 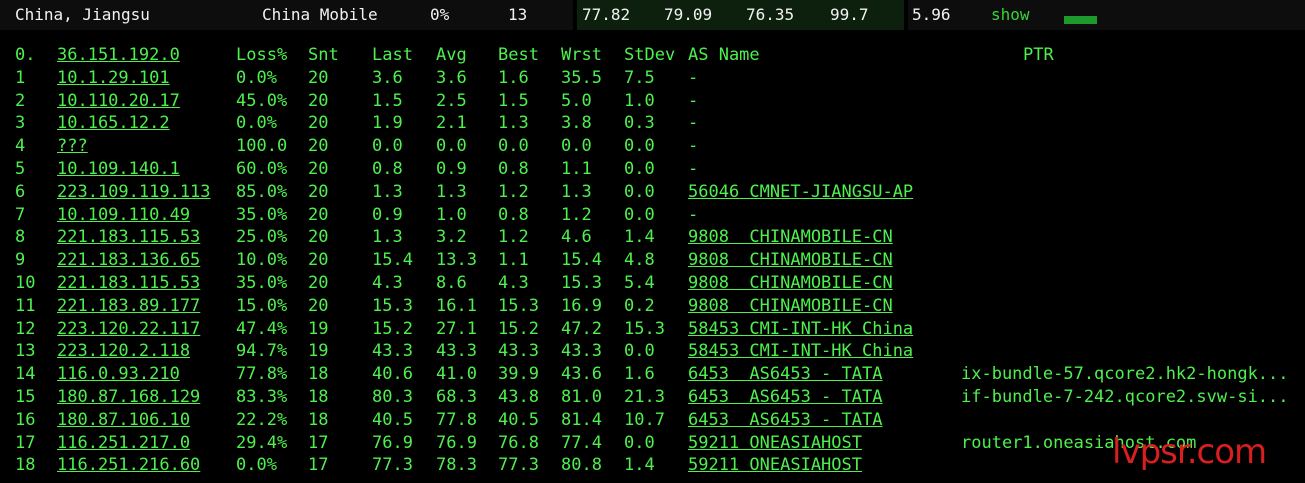 What do you see at coordinates (128, 329) in the screenshot?
I see `row-host: 223.120.22.117` at bounding box center [128, 329].